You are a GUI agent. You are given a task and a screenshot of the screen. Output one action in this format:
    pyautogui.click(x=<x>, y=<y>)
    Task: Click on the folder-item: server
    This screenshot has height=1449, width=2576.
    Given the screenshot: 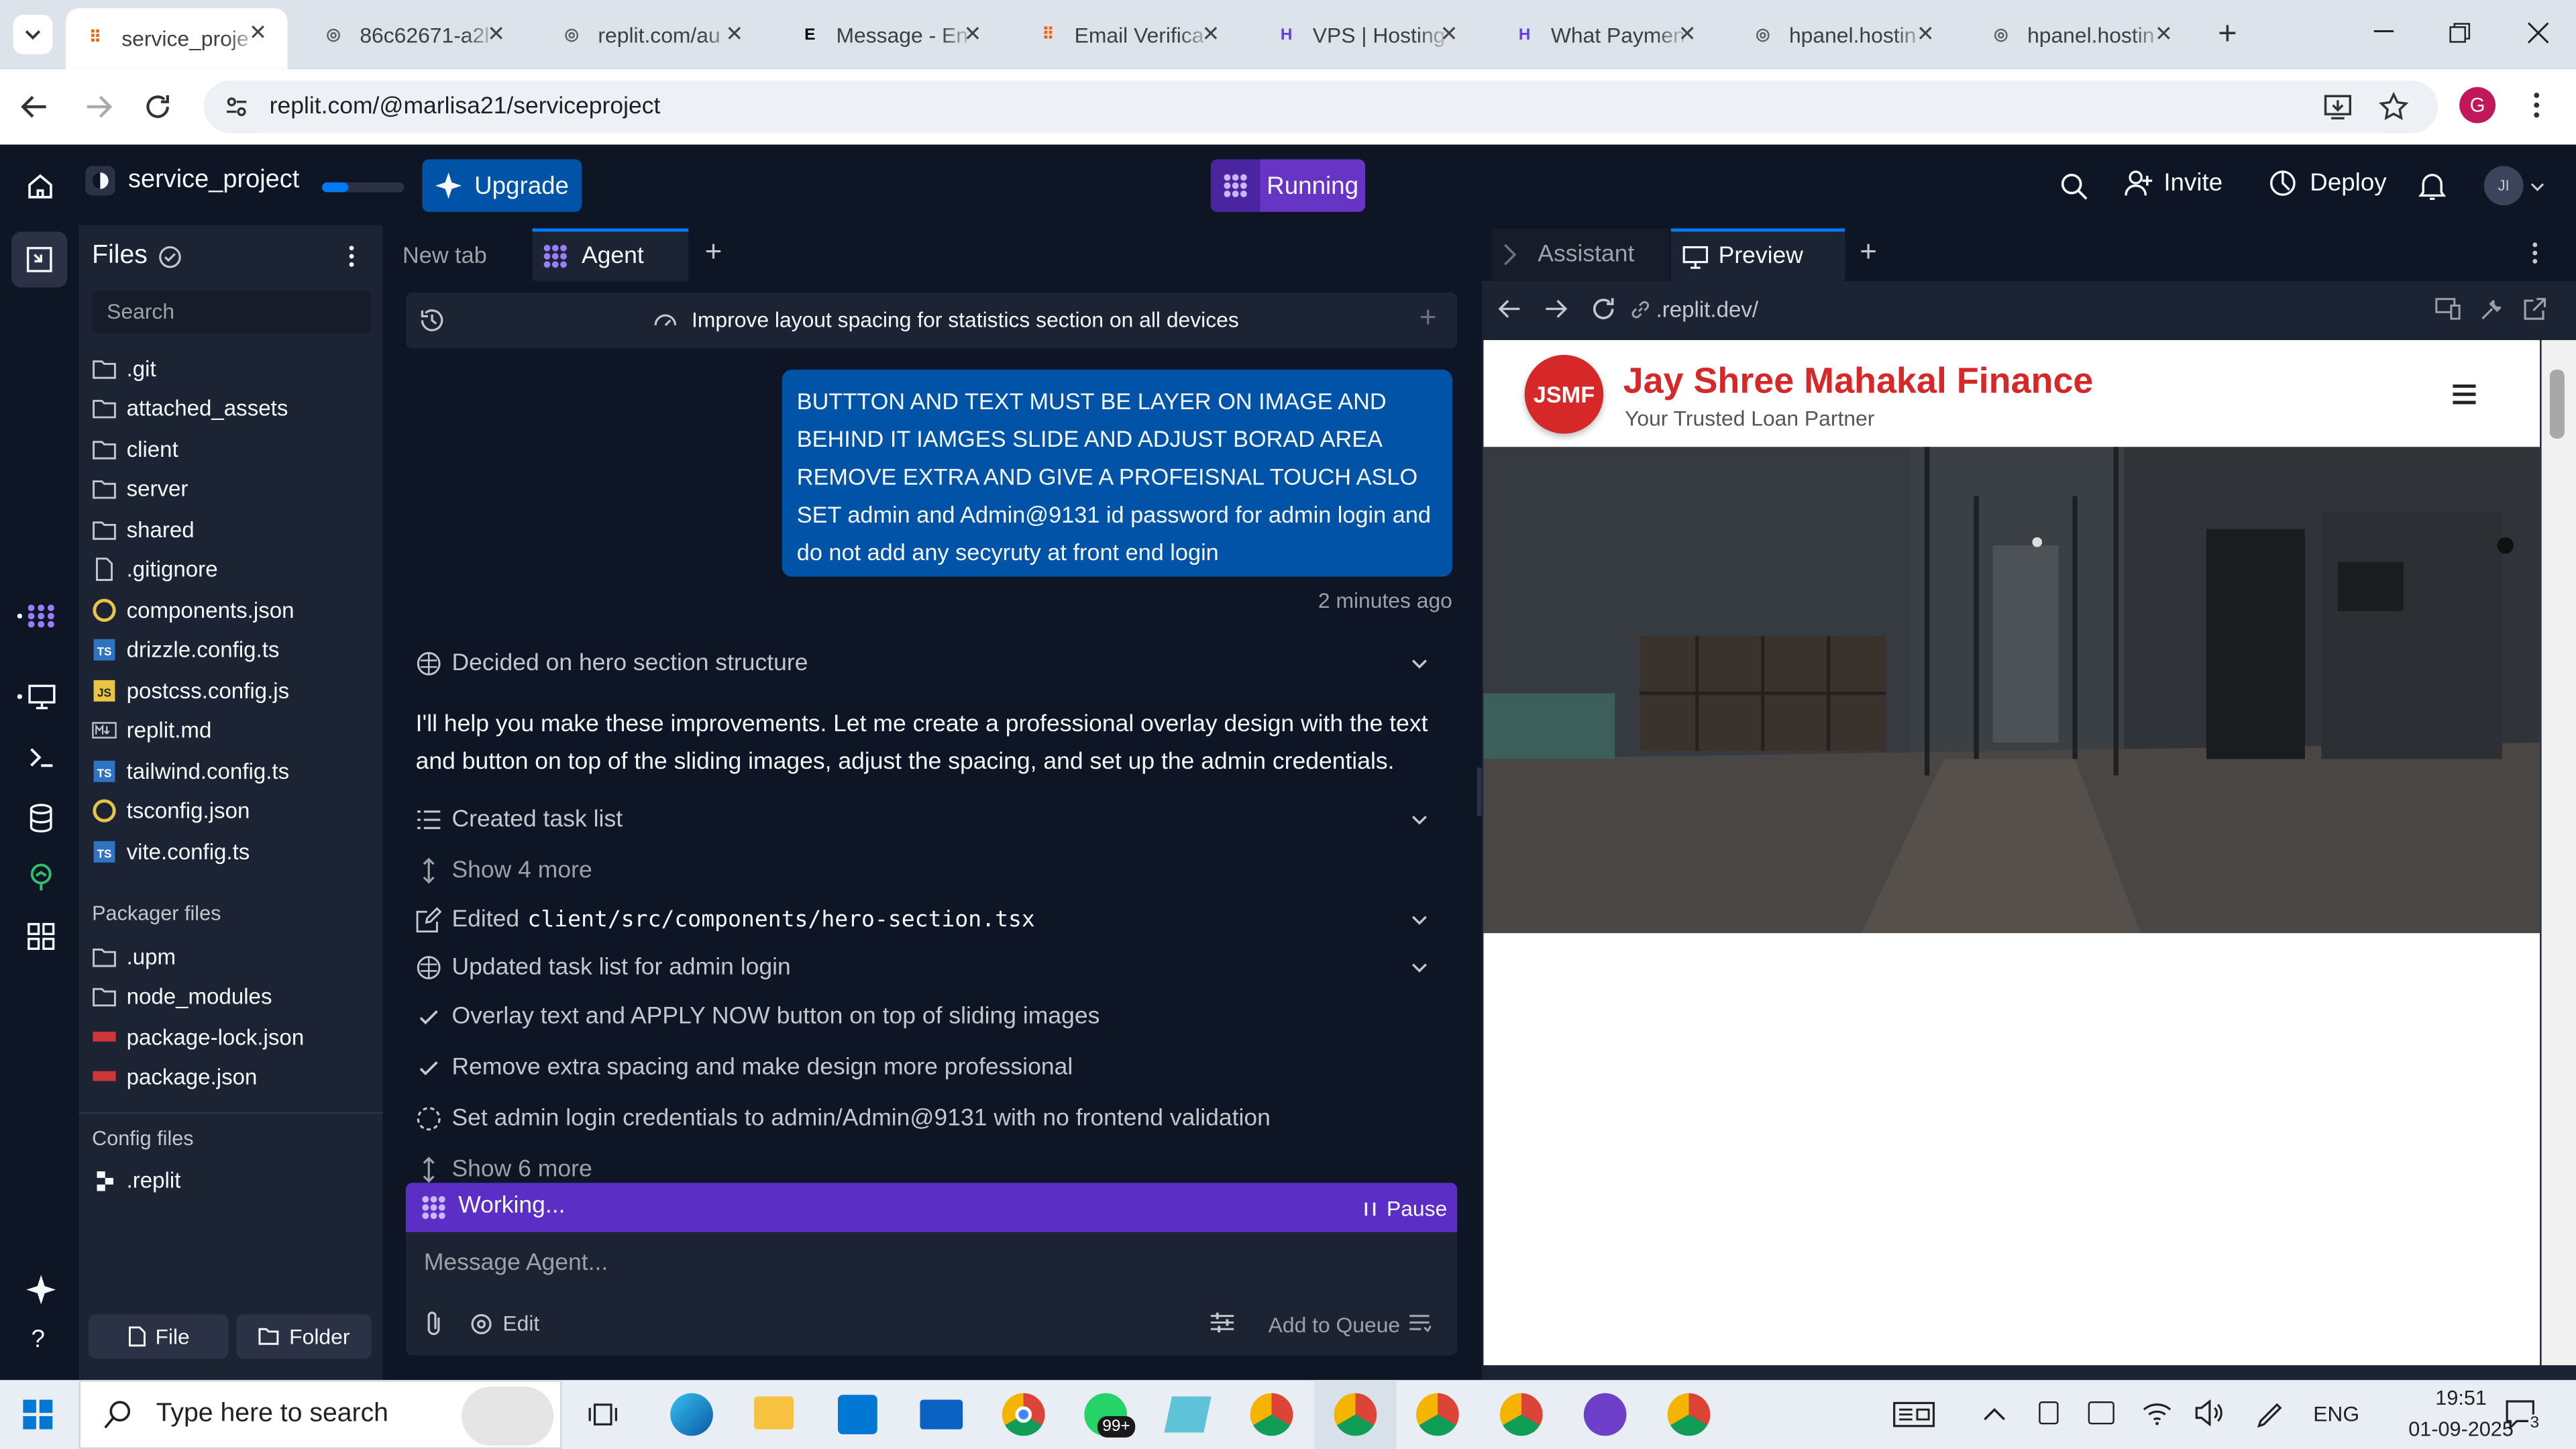 What is the action you would take?
    pyautogui.click(x=231, y=489)
    